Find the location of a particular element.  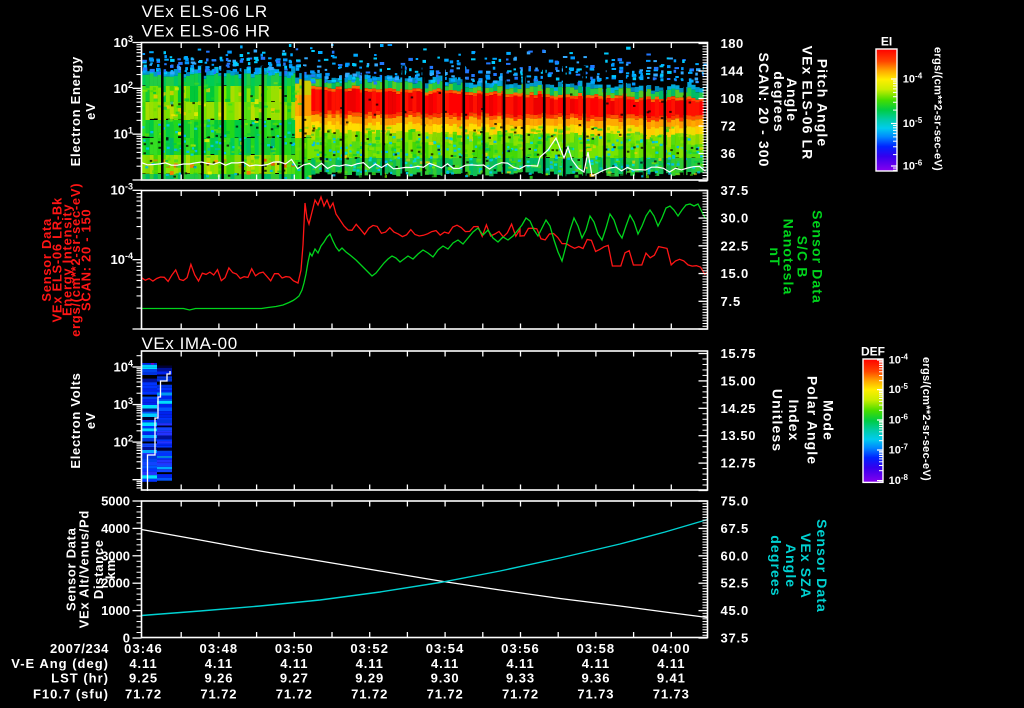

svg-text: 45.0 is located at coordinates (735, 610).